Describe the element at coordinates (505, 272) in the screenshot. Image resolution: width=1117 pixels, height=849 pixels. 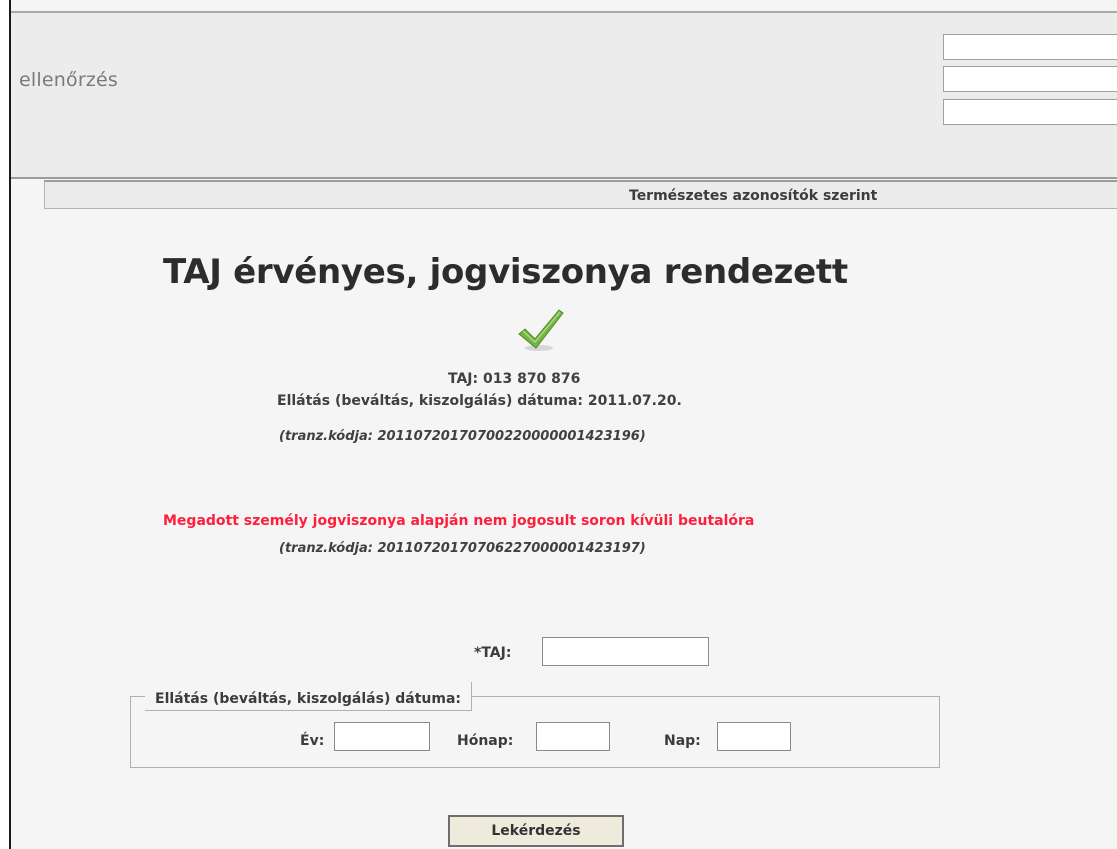
I see `result-title: TAJ érvényes, jogviszonya rendezett` at that location.